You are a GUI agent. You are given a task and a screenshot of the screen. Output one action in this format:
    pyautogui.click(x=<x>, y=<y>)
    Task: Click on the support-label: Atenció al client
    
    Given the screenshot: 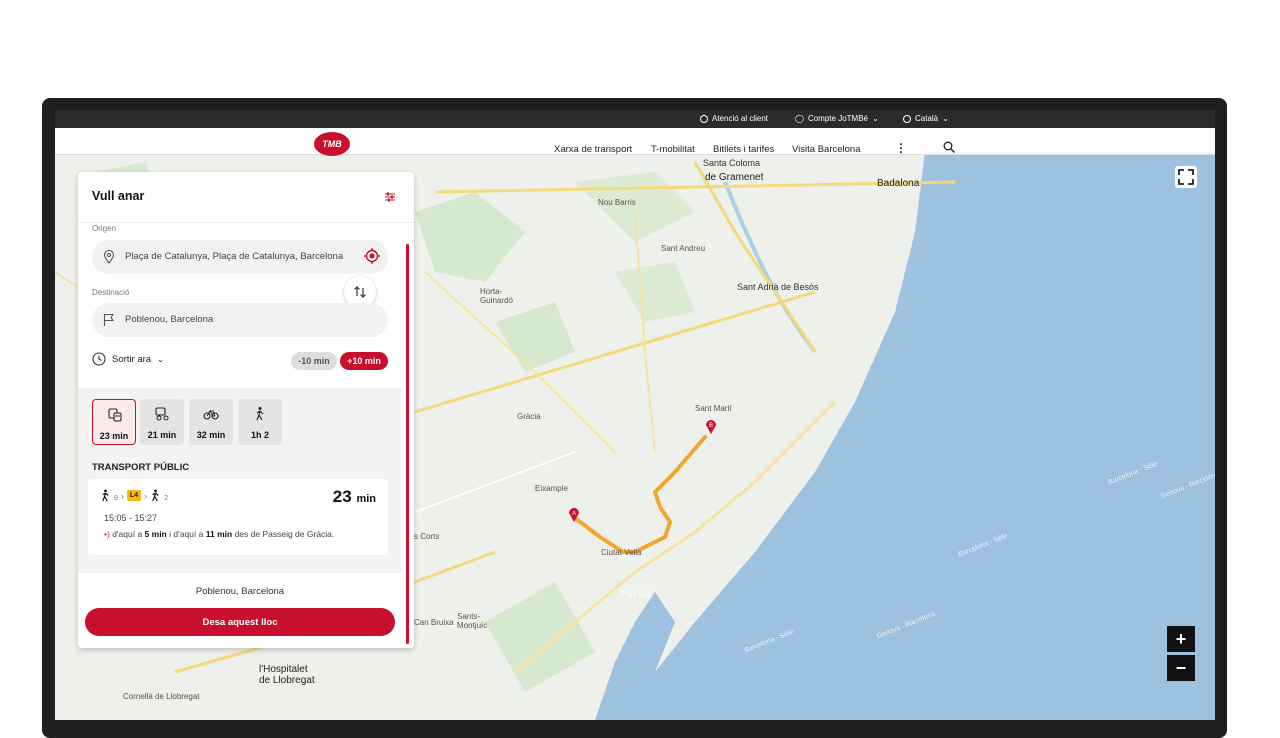 What is the action you would take?
    pyautogui.click(x=740, y=118)
    